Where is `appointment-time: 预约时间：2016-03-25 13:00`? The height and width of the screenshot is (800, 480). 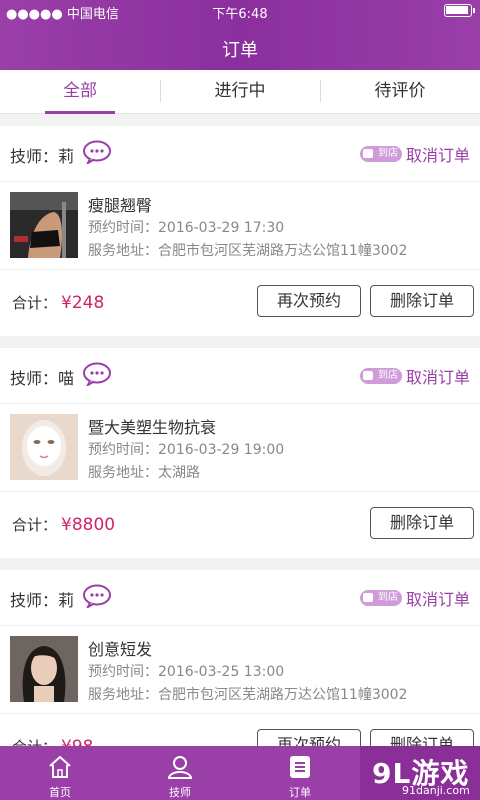 appointment-time: 预约时间：2016-03-25 13:00 is located at coordinates (186, 672).